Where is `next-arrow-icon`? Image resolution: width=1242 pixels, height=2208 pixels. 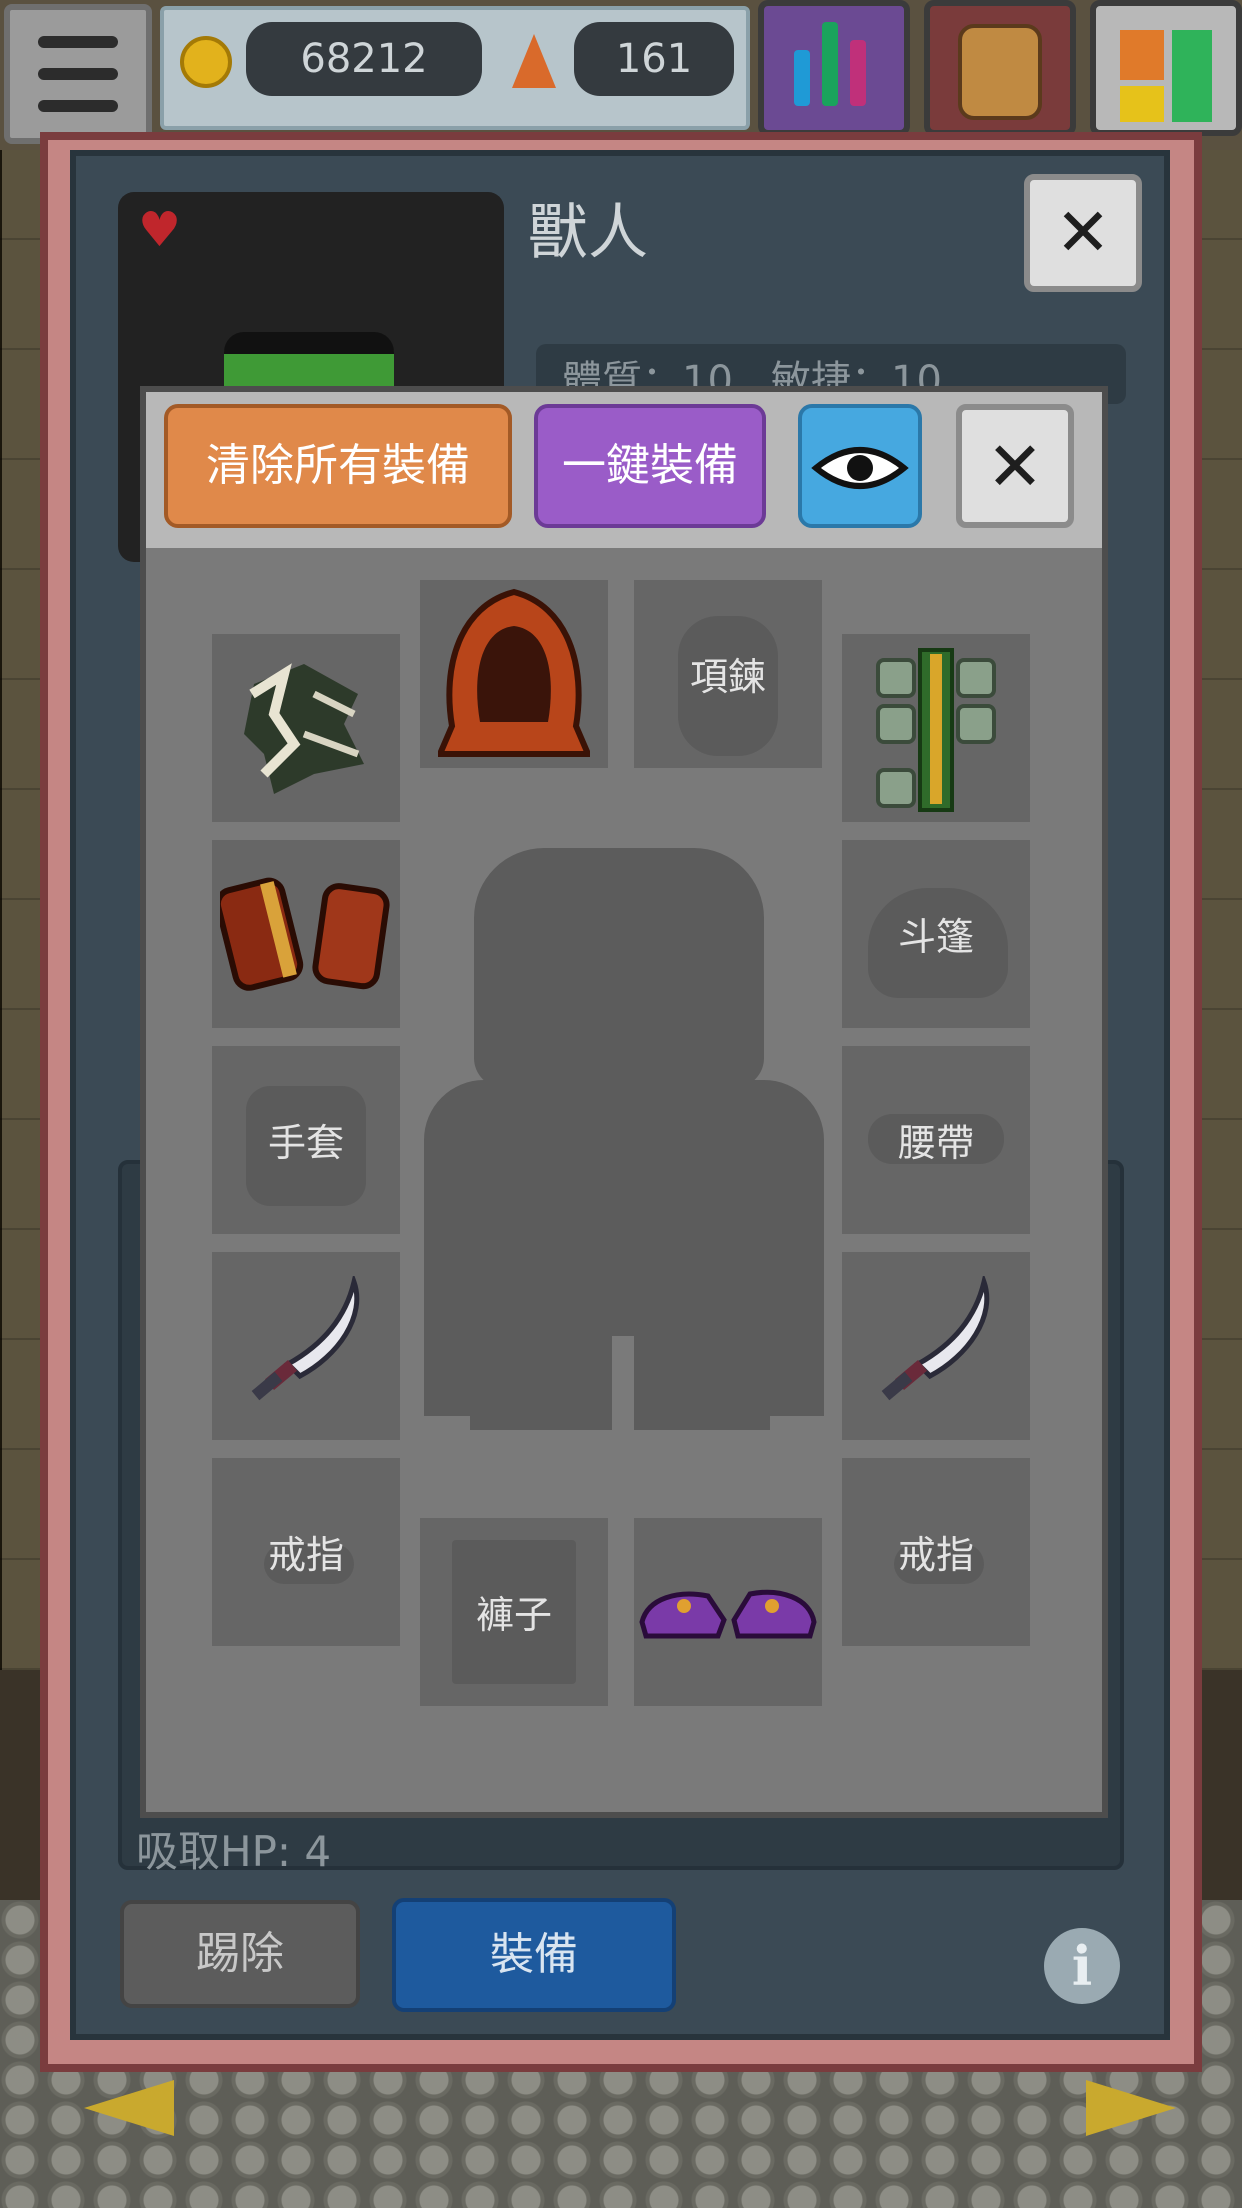 next-arrow-icon is located at coordinates (1131, 2108).